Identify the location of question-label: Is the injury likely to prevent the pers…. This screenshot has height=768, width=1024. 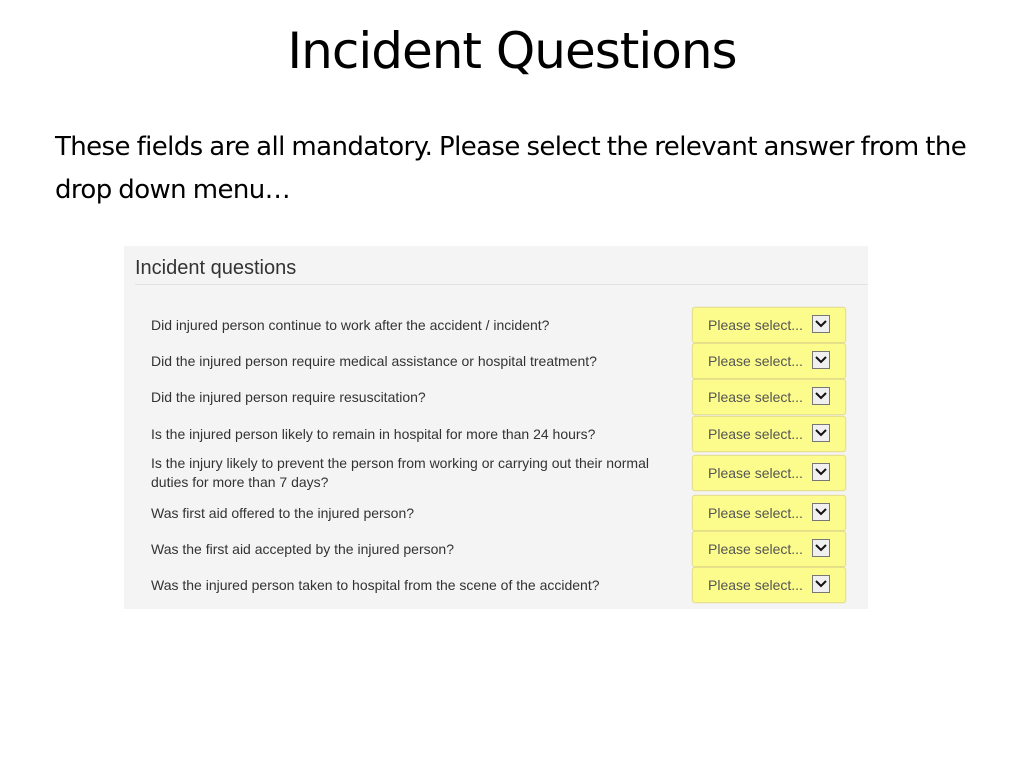
(400, 472).